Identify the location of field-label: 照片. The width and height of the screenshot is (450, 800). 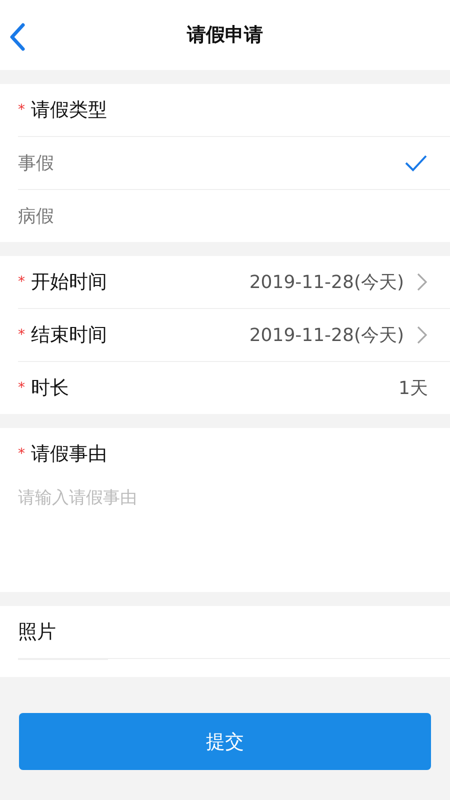
(37, 632).